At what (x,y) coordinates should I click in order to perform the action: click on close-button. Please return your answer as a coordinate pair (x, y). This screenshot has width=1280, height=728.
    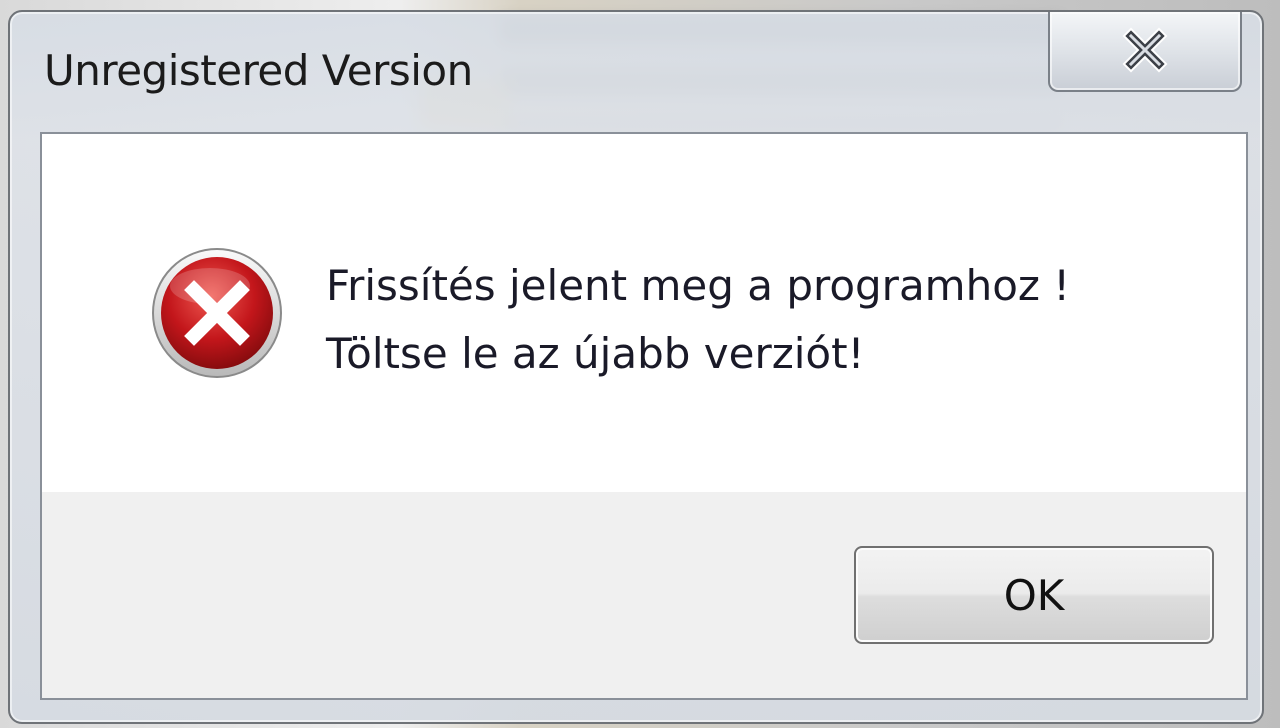
    Looking at the image, I should click on (1145, 52).